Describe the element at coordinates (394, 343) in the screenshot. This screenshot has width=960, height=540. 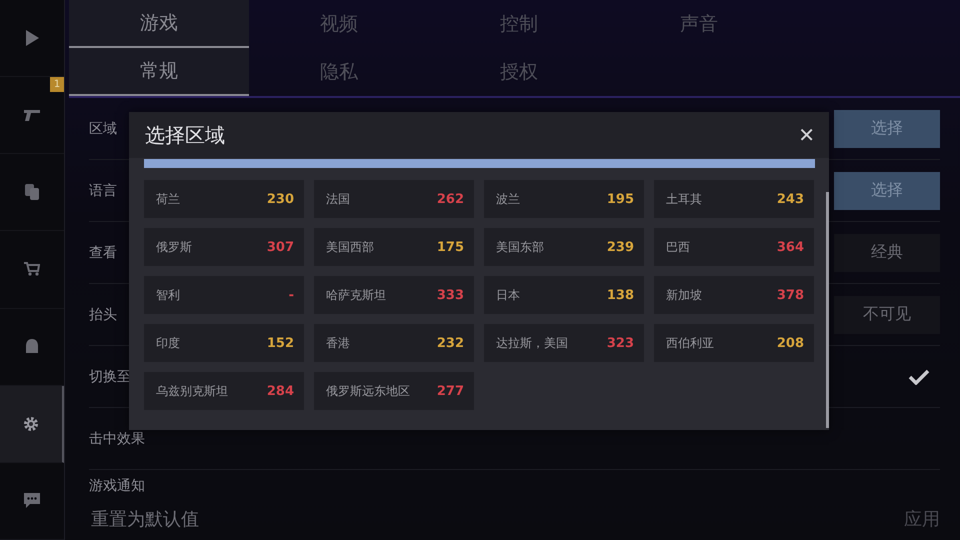
I see `region-item: 香港 232` at that location.